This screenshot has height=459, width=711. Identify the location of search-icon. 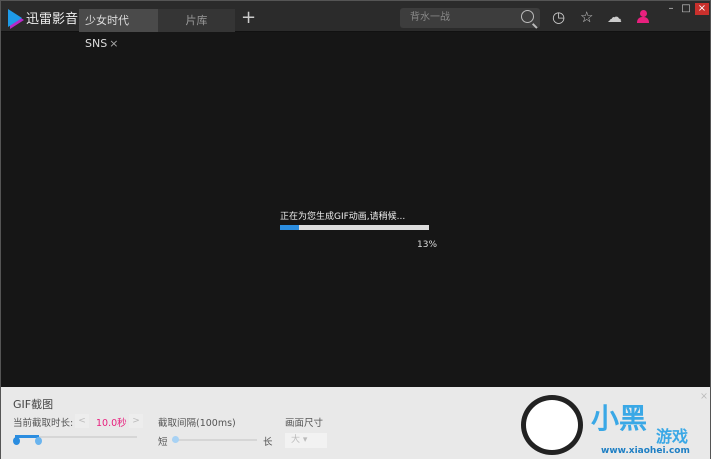
(527, 16).